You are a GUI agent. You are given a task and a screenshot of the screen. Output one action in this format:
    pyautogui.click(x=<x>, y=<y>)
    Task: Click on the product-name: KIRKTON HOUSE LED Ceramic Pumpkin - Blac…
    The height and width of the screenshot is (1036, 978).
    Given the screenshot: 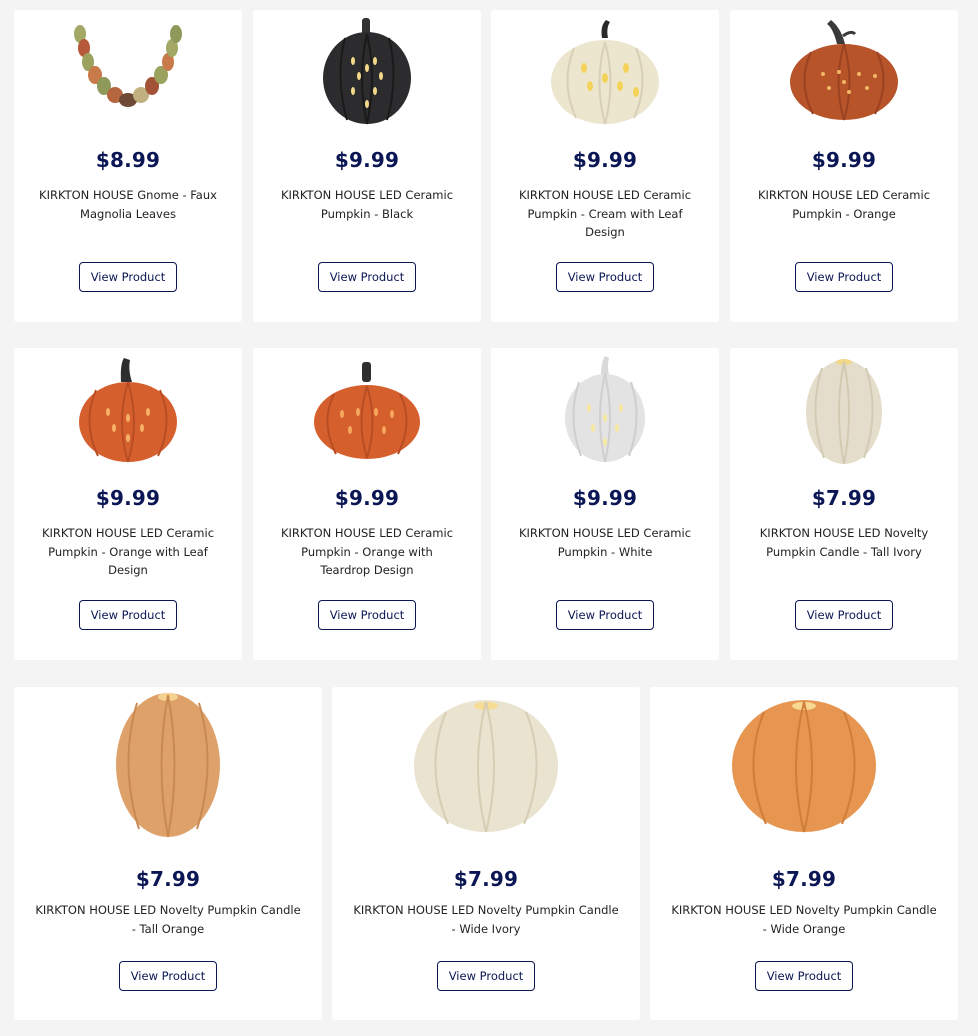 What is the action you would take?
    pyautogui.click(x=367, y=204)
    